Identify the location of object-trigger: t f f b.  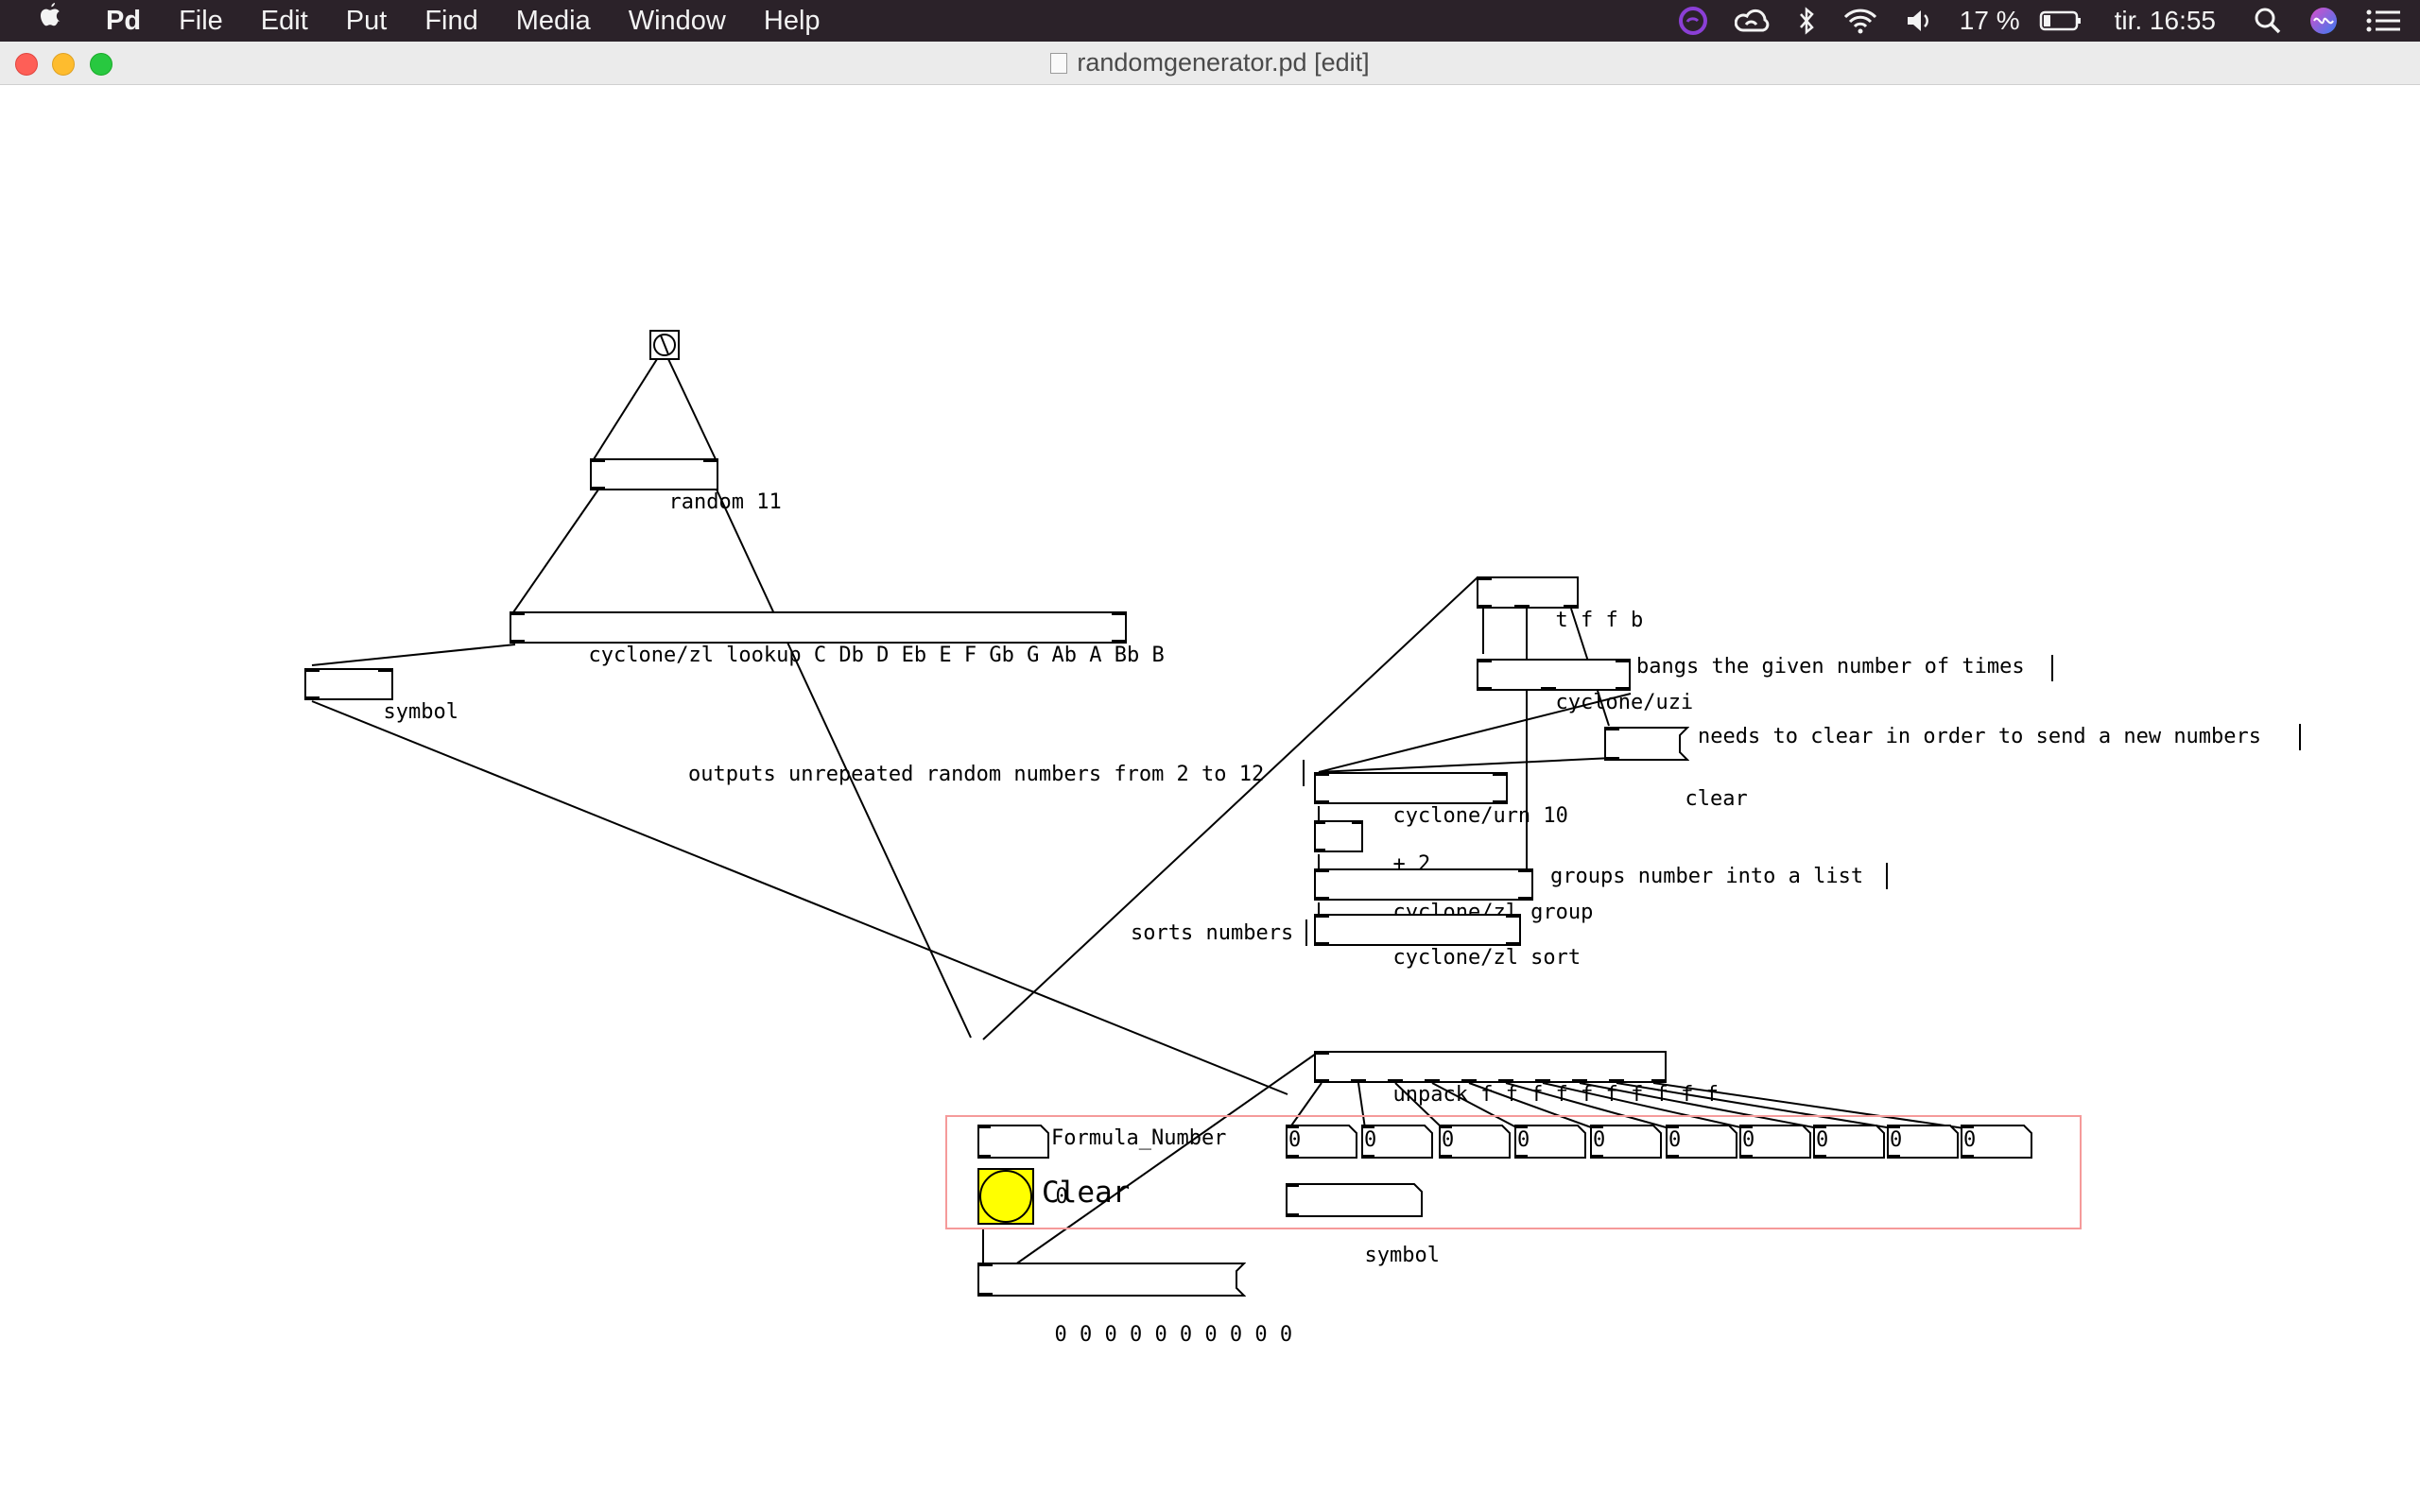
(1560, 604).